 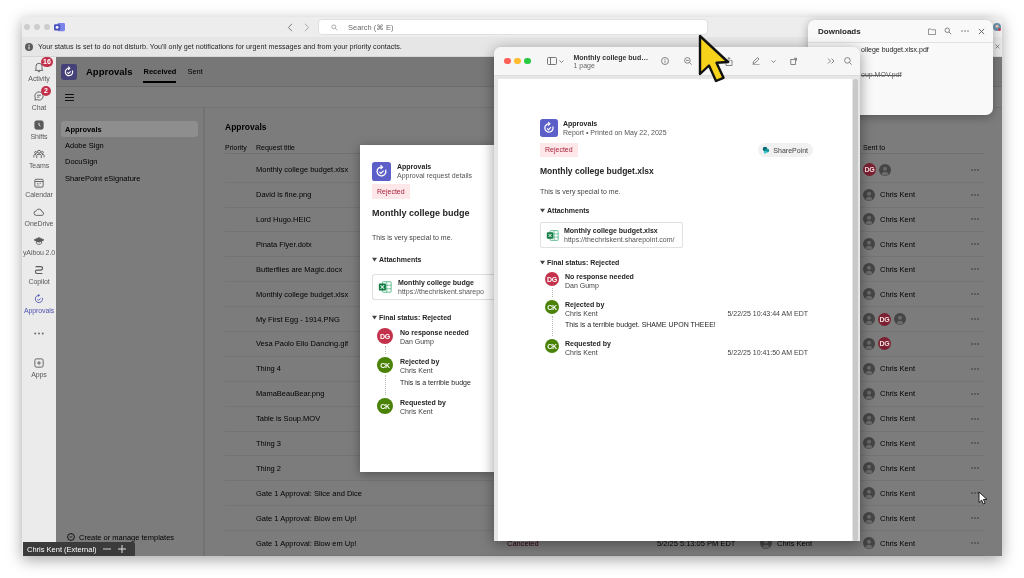 I want to click on menu-icon, so click(x=69, y=97).